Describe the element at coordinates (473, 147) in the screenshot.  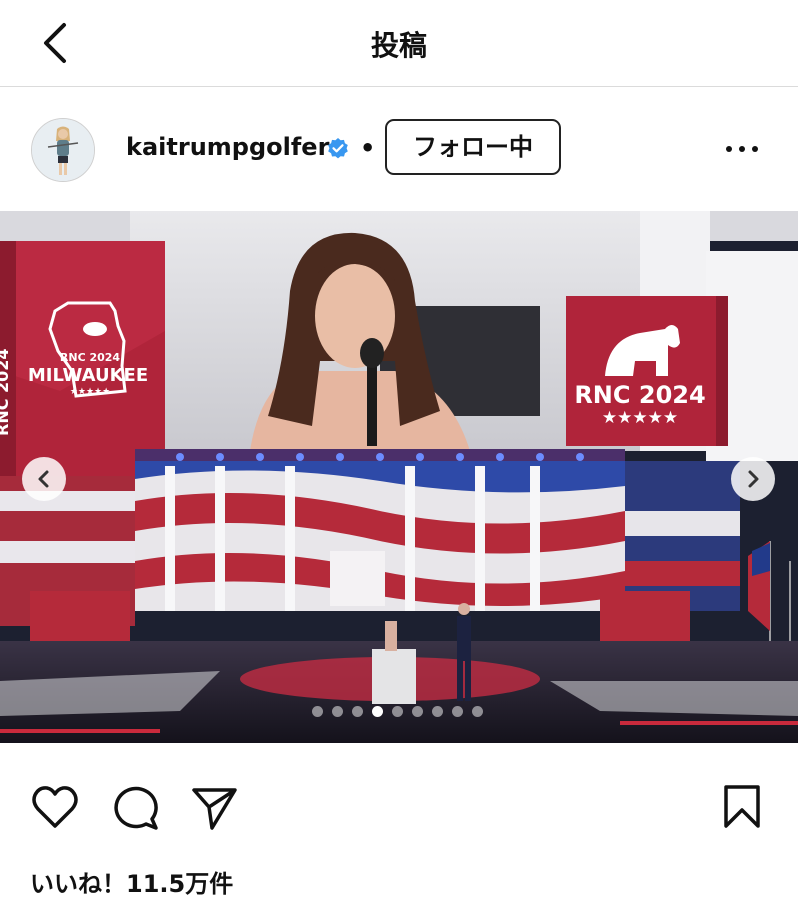
I see `following-button: フォロー中` at that location.